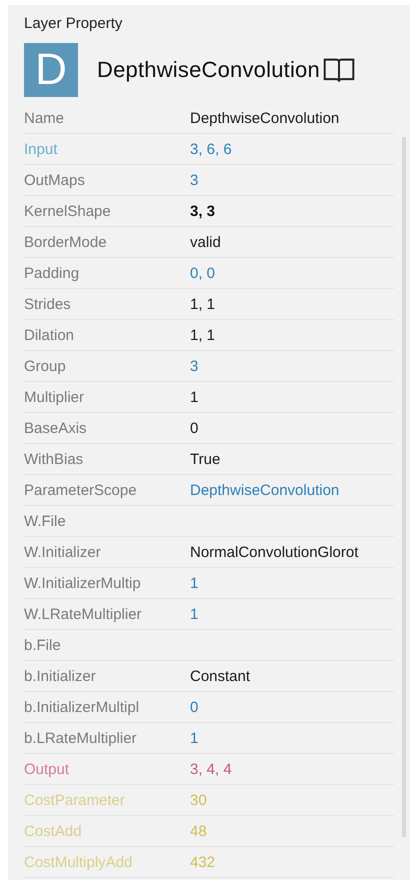 This screenshot has width=417, height=886. I want to click on property-label: Multiplier, so click(55, 397).